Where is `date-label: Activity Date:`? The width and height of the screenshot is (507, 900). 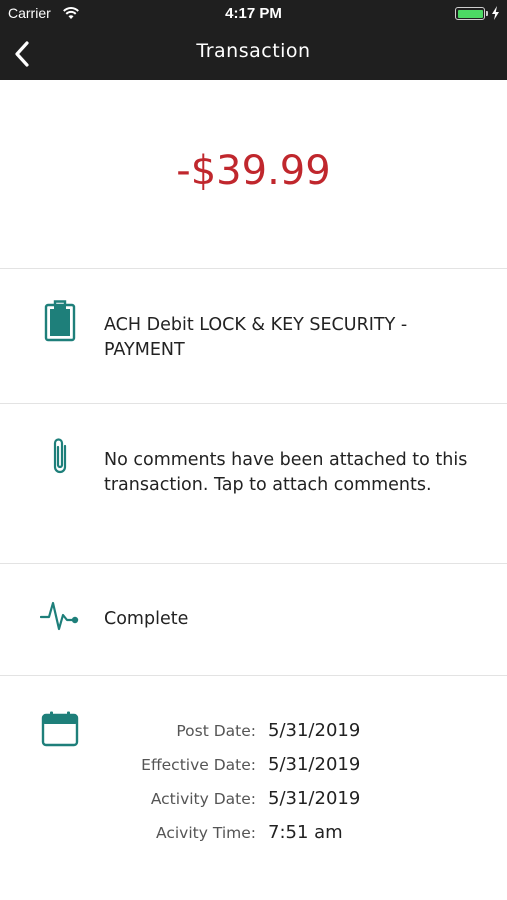
date-label: Activity Date: is located at coordinates (203, 799).